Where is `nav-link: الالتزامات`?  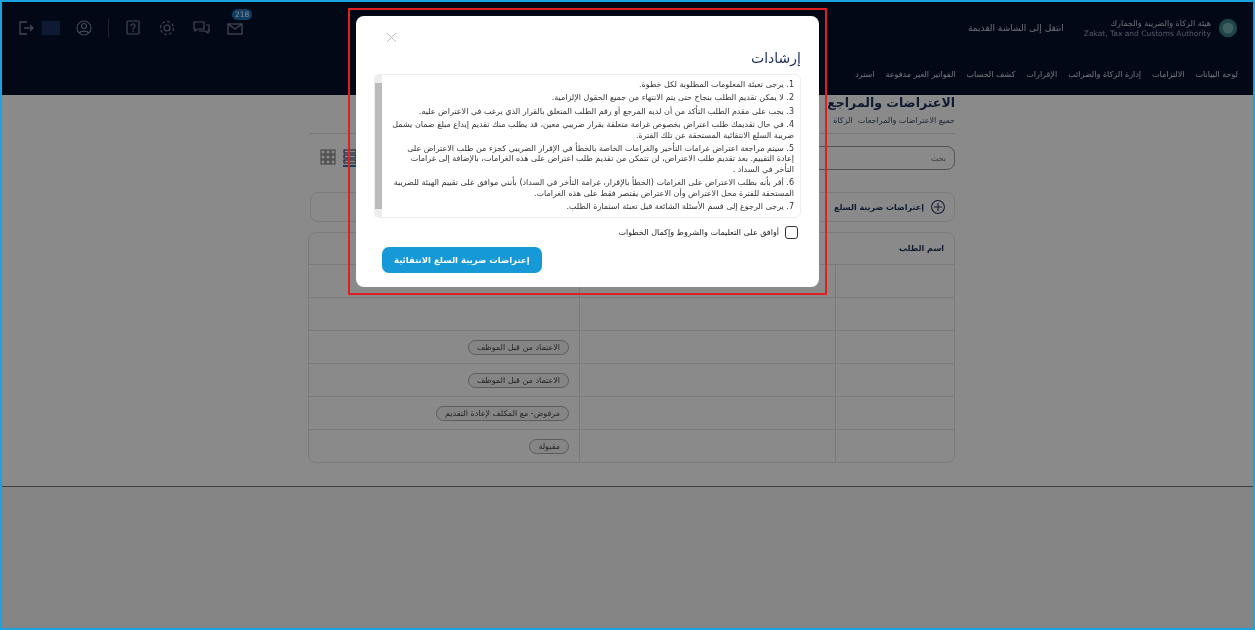 nav-link: الالتزامات is located at coordinates (1168, 74).